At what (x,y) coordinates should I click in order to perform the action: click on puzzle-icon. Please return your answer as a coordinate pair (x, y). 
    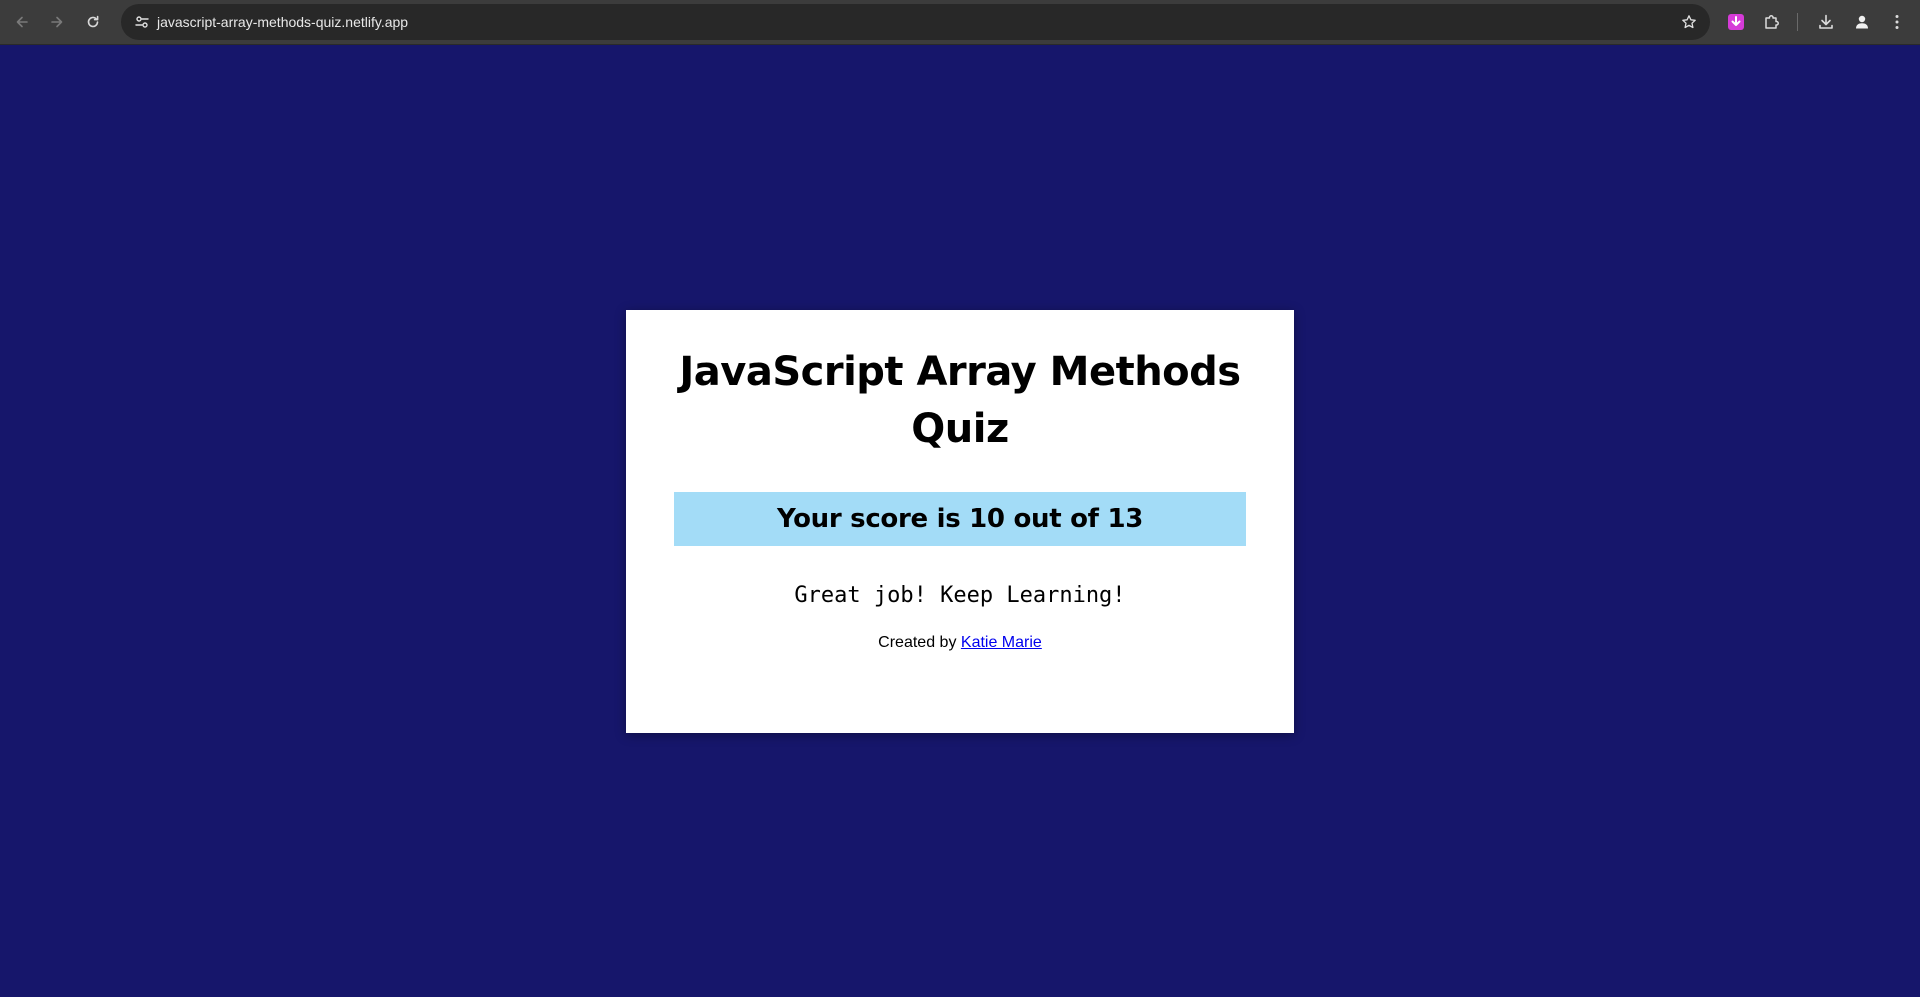
    Looking at the image, I should click on (1772, 22).